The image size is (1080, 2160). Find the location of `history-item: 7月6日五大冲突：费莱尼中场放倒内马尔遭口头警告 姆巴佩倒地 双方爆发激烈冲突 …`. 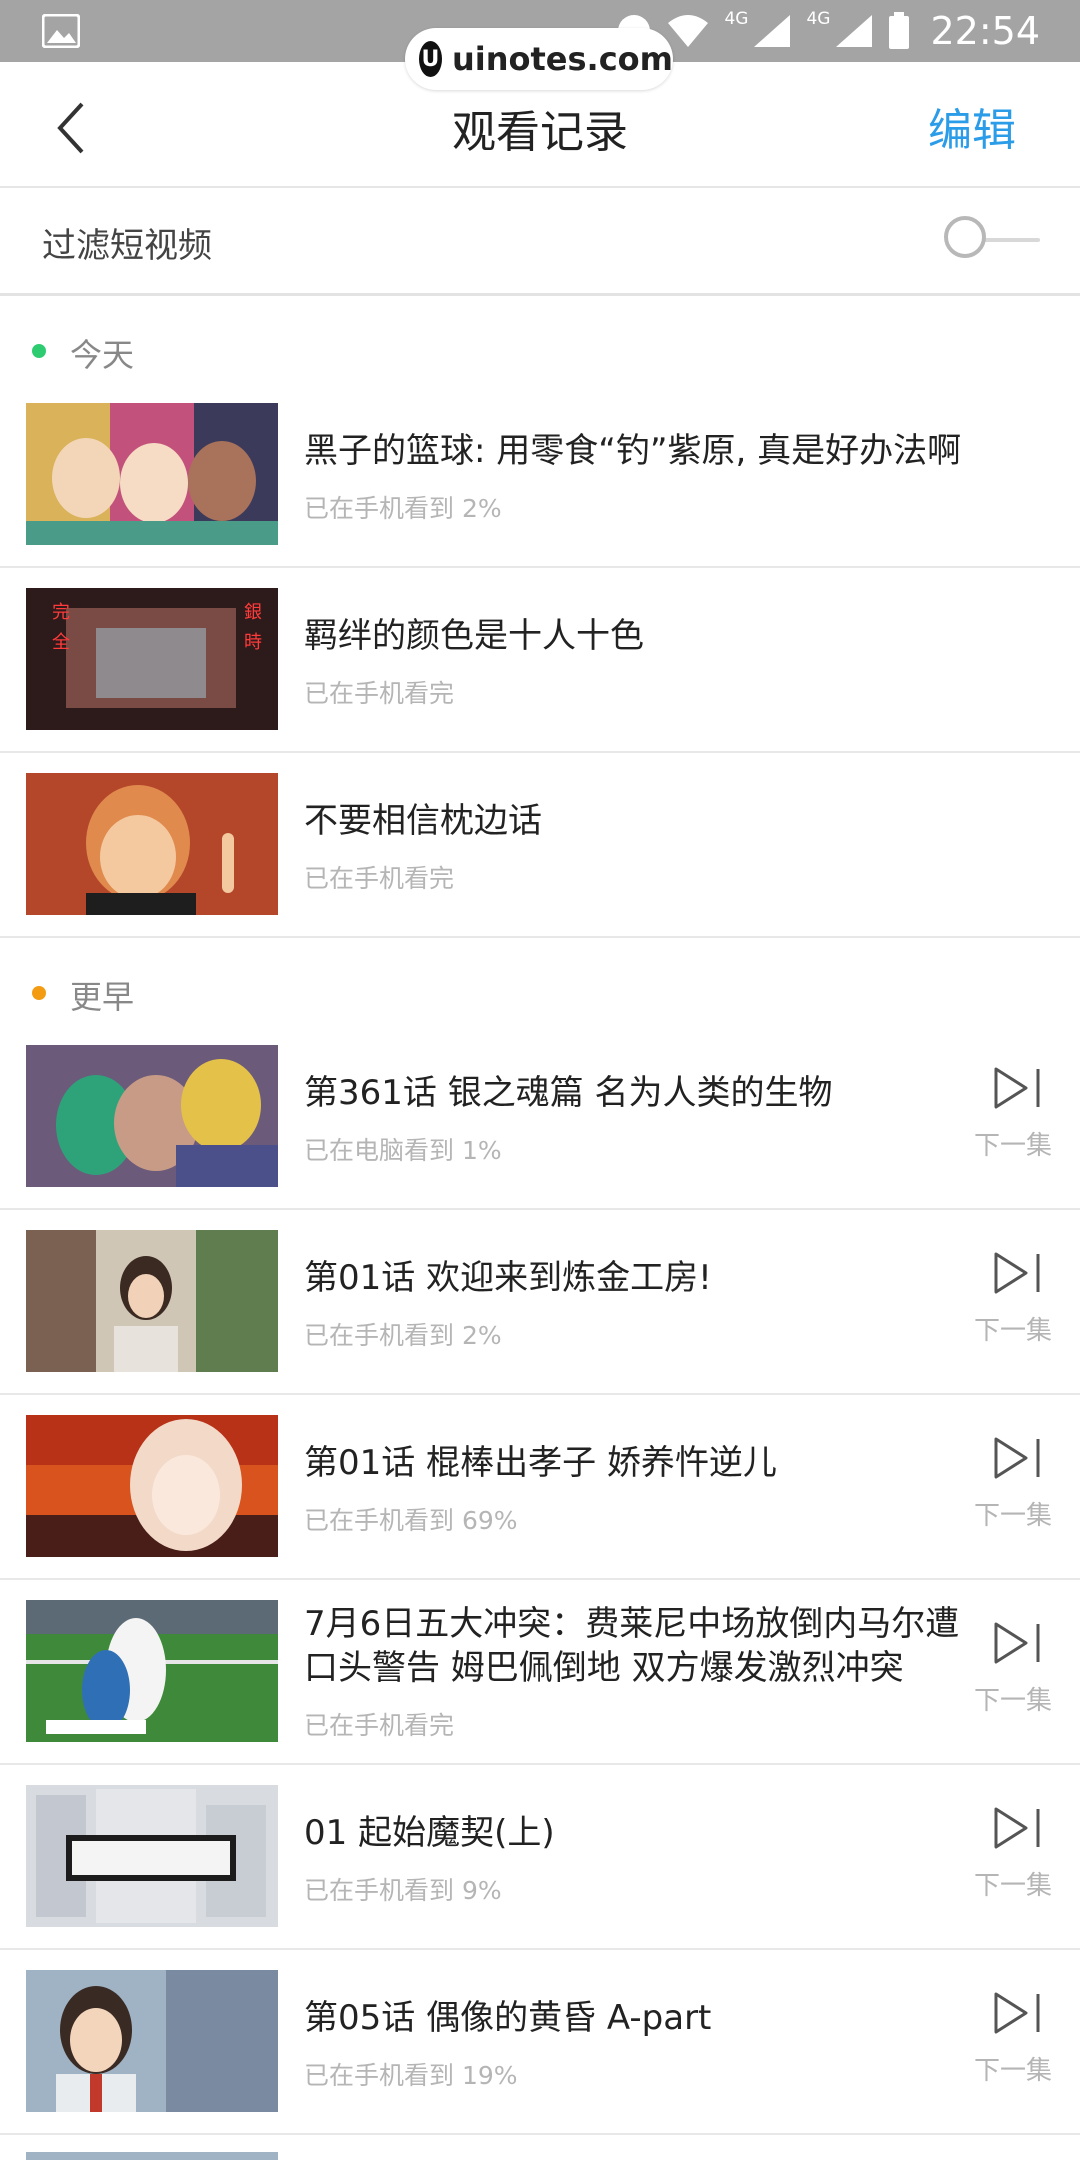

history-item: 7月6日五大冲突：费莱尼中场放倒内马尔遭口头警告 姆巴佩倒地 双方爆发激烈冲突 … is located at coordinates (540, 1672).